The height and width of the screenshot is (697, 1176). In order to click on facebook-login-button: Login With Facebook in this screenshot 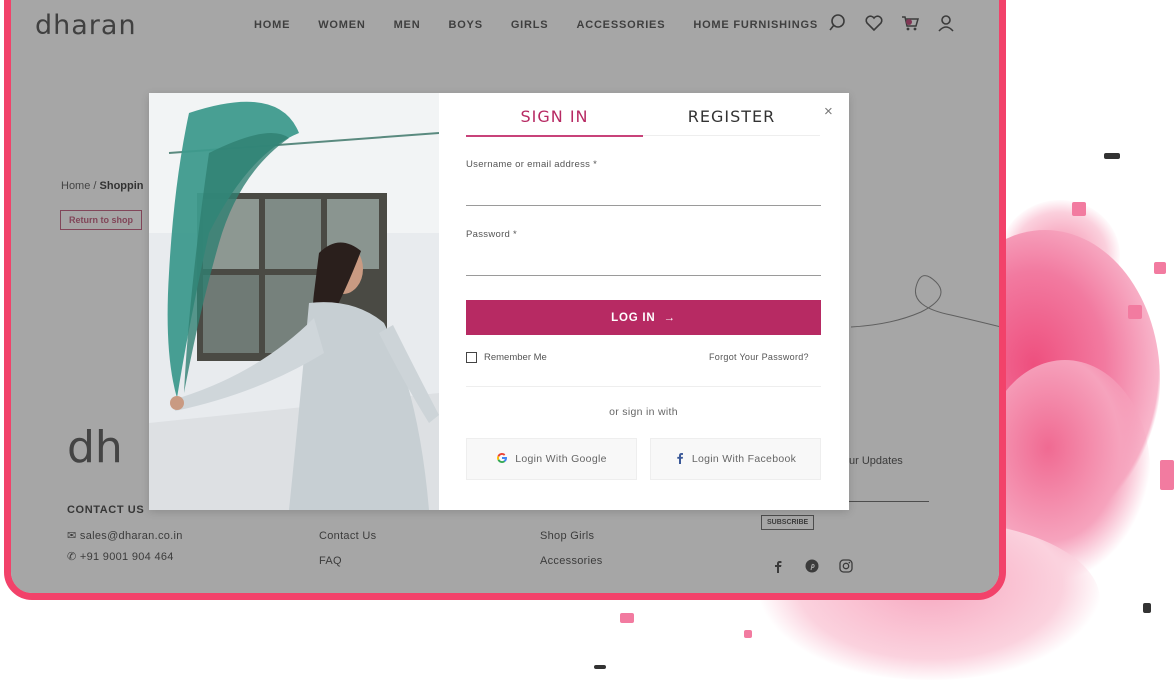, I will do `click(735, 459)`.